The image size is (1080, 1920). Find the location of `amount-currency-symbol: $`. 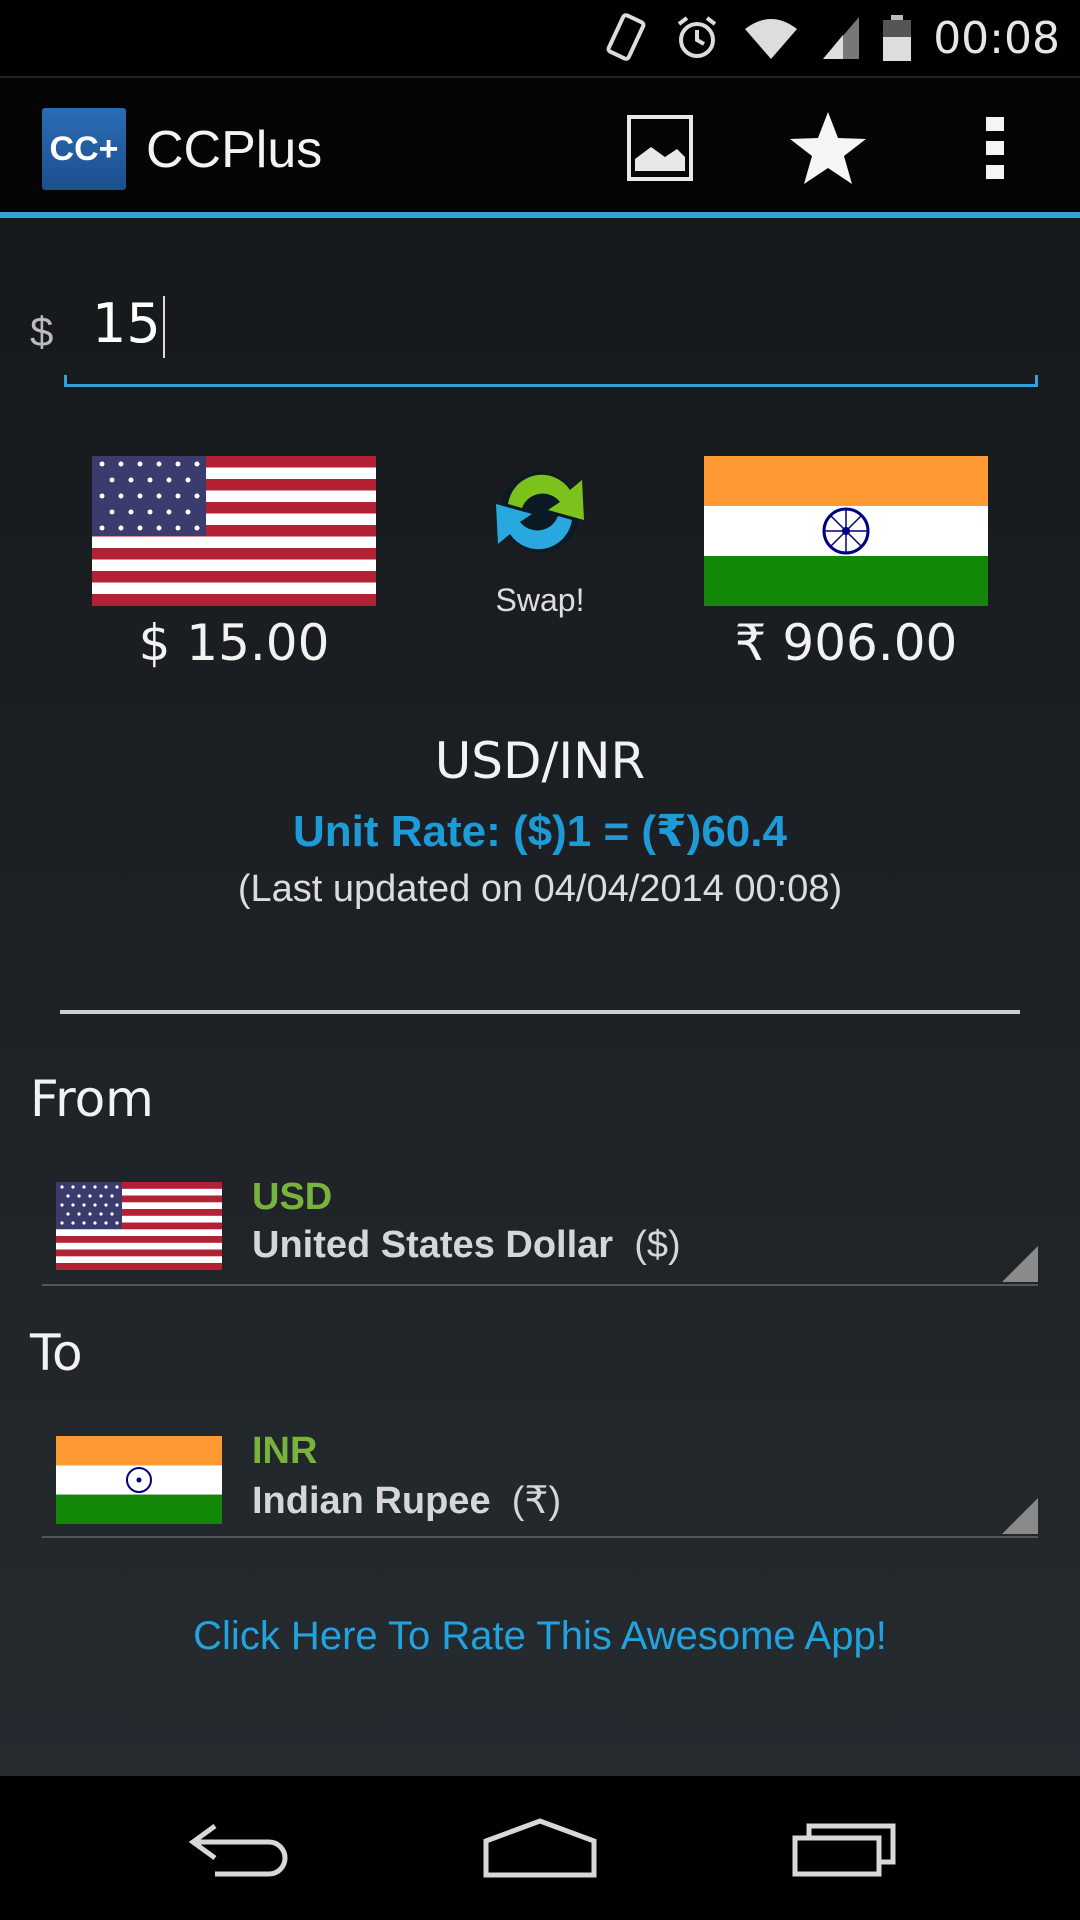

amount-currency-symbol: $ is located at coordinates (42, 331).